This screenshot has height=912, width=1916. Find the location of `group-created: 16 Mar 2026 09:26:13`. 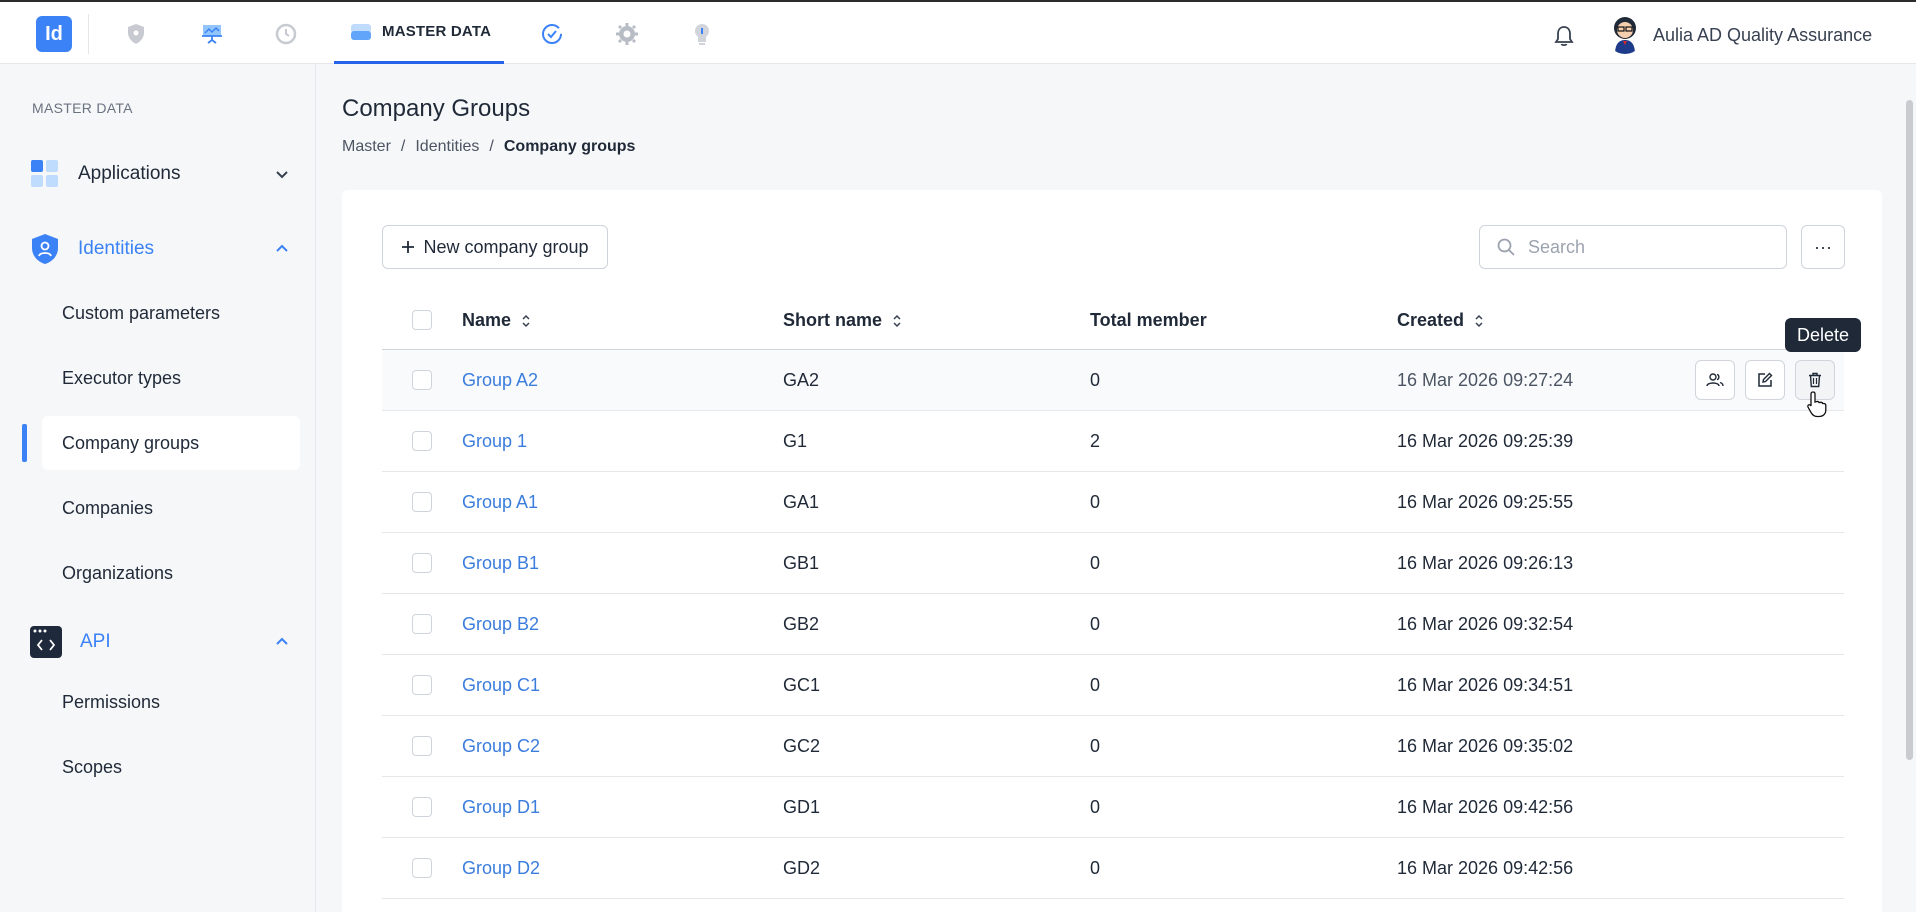

group-created: 16 Mar 2026 09:26:13 is located at coordinates (1485, 563).